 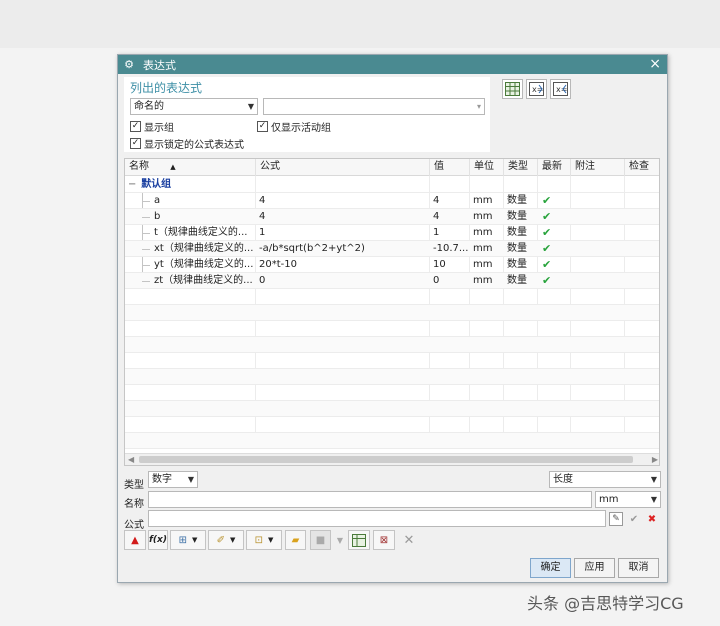 I want to click on functions-button: f(x), so click(x=158, y=540).